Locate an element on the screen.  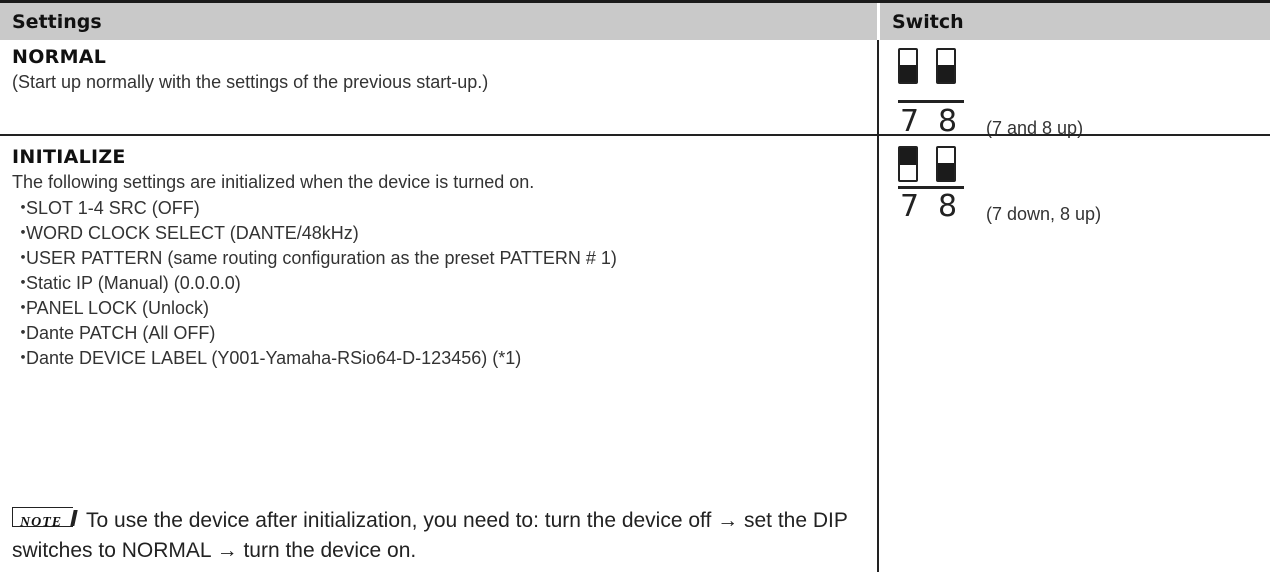
note-badge: NOTE is located at coordinates (45, 518).